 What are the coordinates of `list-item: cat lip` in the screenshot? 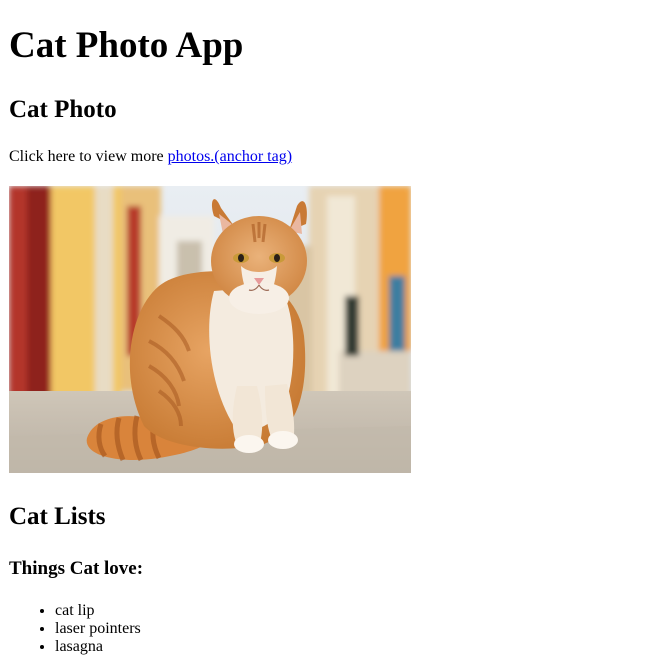 It's located at (98, 611).